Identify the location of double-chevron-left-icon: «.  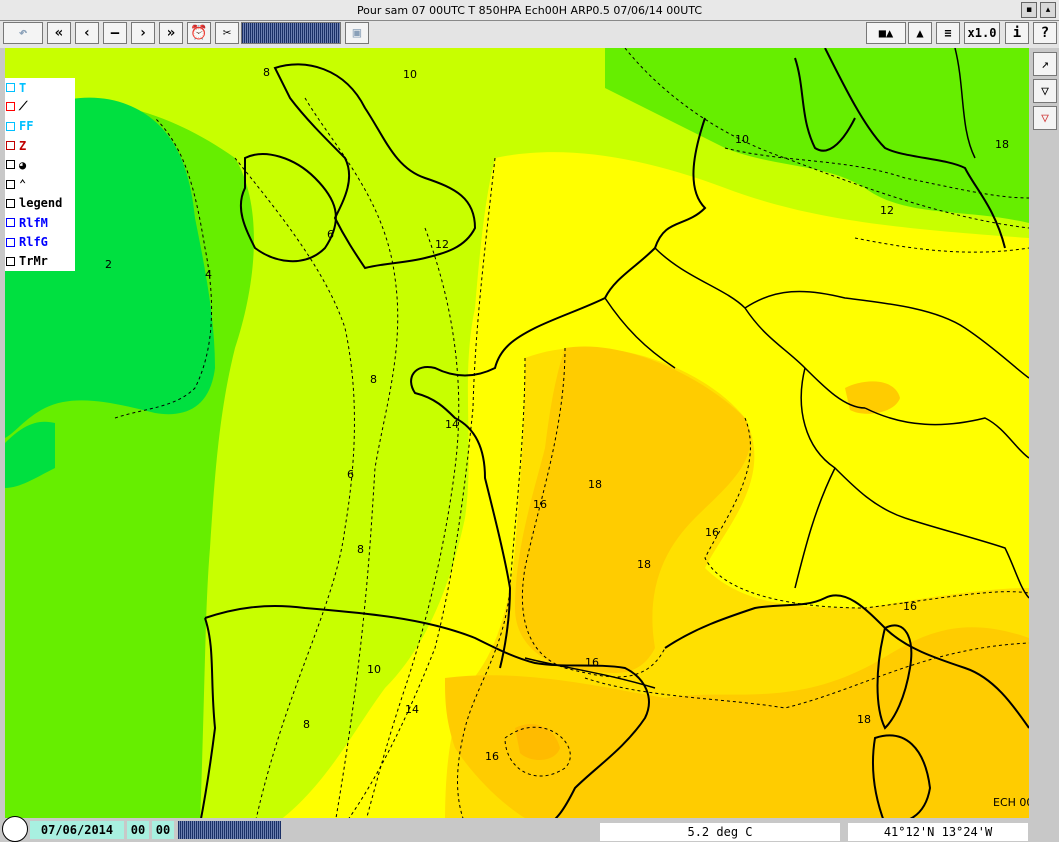
(59, 33).